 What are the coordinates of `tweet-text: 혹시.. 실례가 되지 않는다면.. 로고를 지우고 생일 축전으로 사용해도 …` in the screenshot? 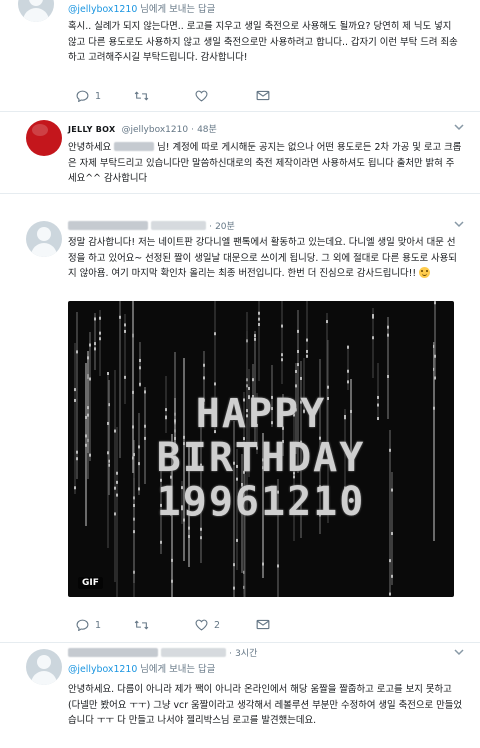 It's located at (263, 42).